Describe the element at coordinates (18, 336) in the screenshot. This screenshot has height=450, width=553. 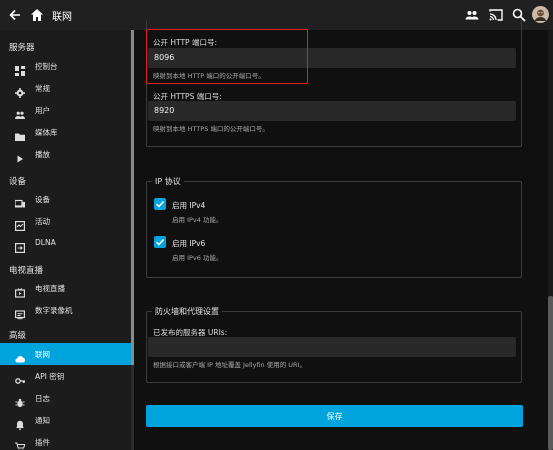
I see `sidebar-section-advanced: 高级` at that location.